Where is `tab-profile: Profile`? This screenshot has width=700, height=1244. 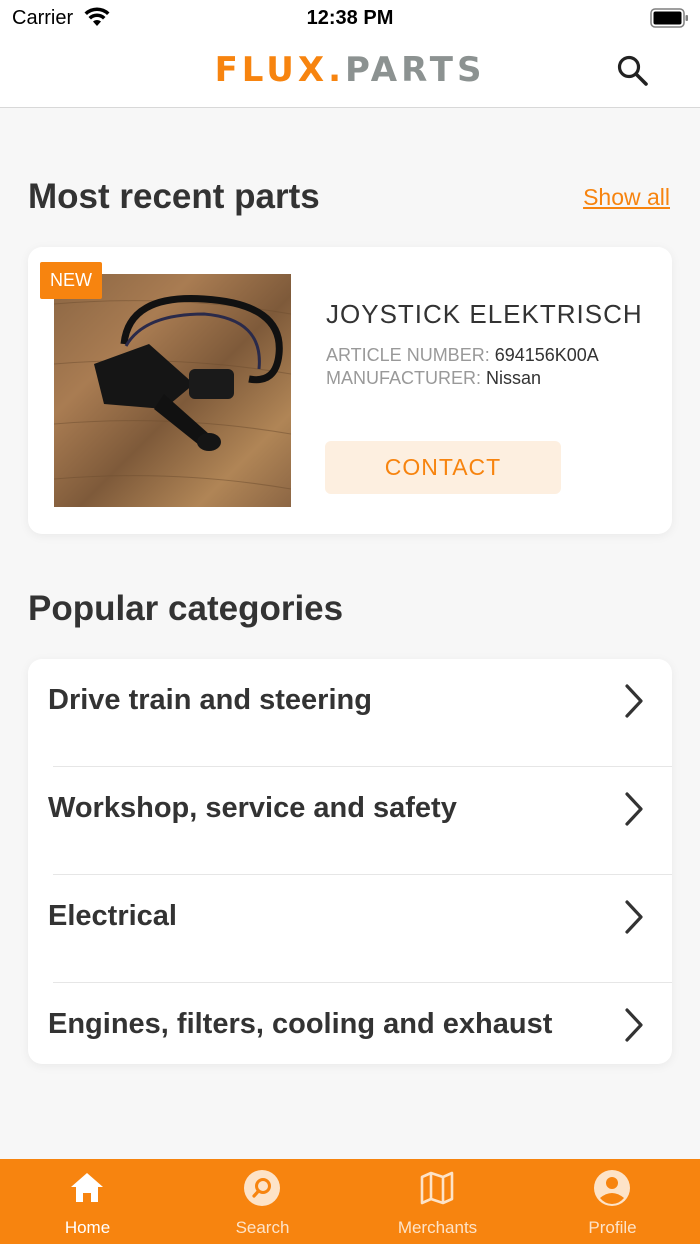
tab-profile: Profile is located at coordinates (612, 1201).